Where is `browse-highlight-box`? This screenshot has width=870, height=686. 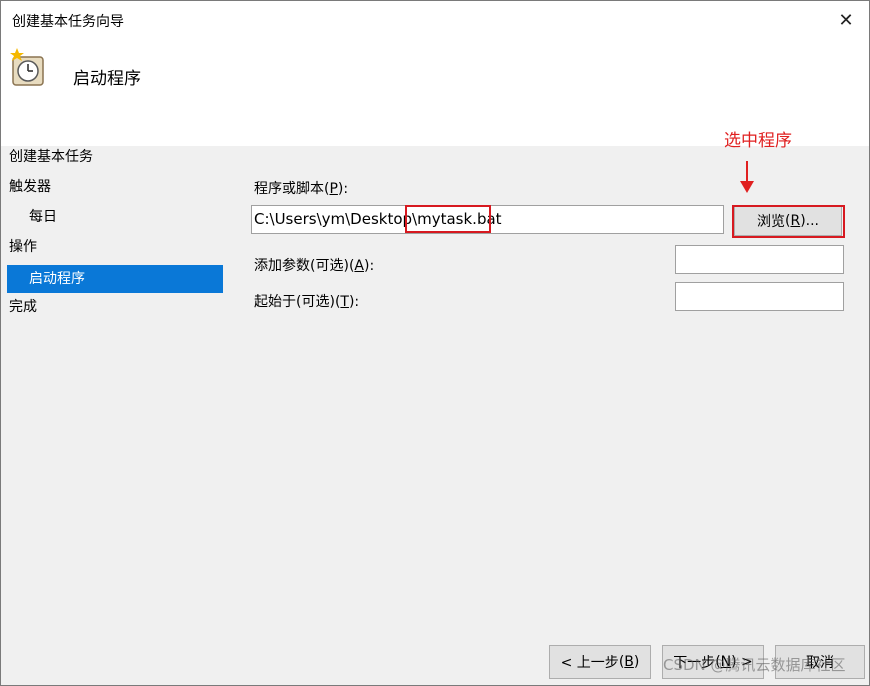 browse-highlight-box is located at coordinates (788, 221).